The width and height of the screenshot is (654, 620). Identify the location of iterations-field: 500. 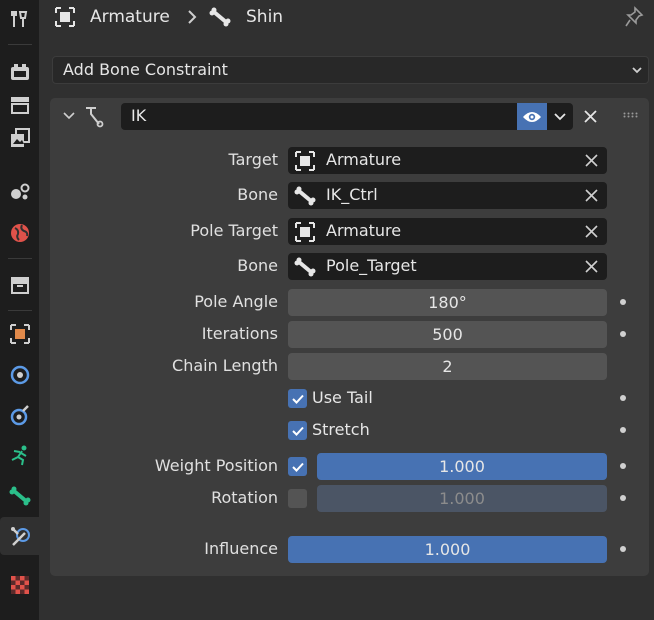
(447, 334).